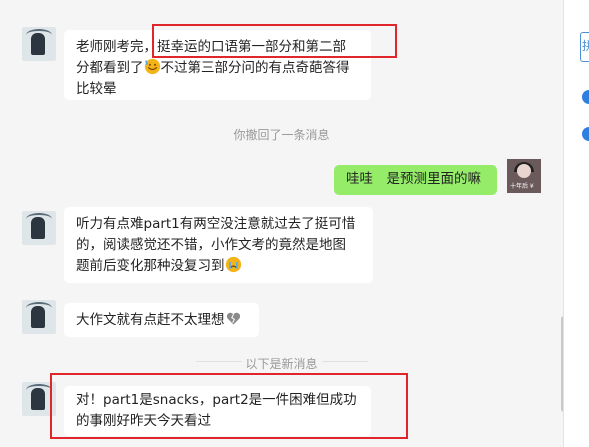  I want to click on message-line: 老师刚考完，挺幸运的口语第一部分和第二部, so click(211, 47).